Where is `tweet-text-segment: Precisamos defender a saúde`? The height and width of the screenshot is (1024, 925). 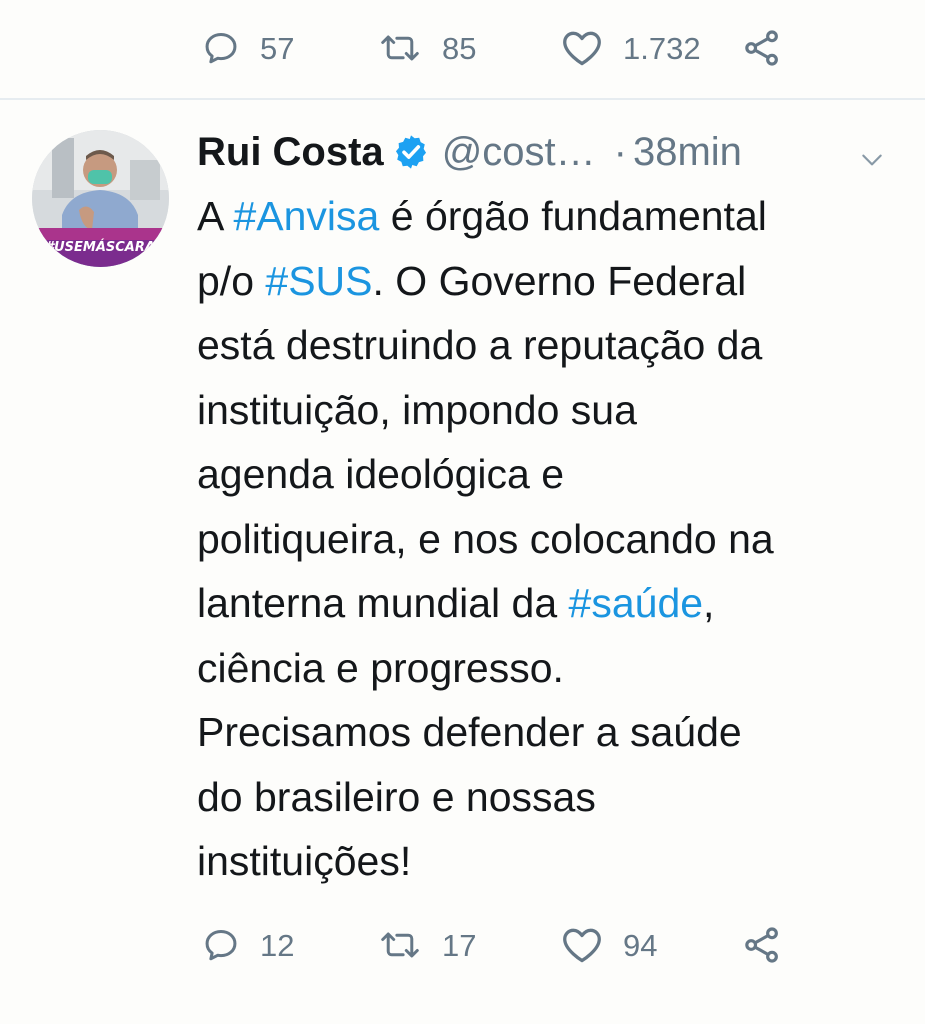 tweet-text-segment: Precisamos defender a saúde is located at coordinates (469, 732).